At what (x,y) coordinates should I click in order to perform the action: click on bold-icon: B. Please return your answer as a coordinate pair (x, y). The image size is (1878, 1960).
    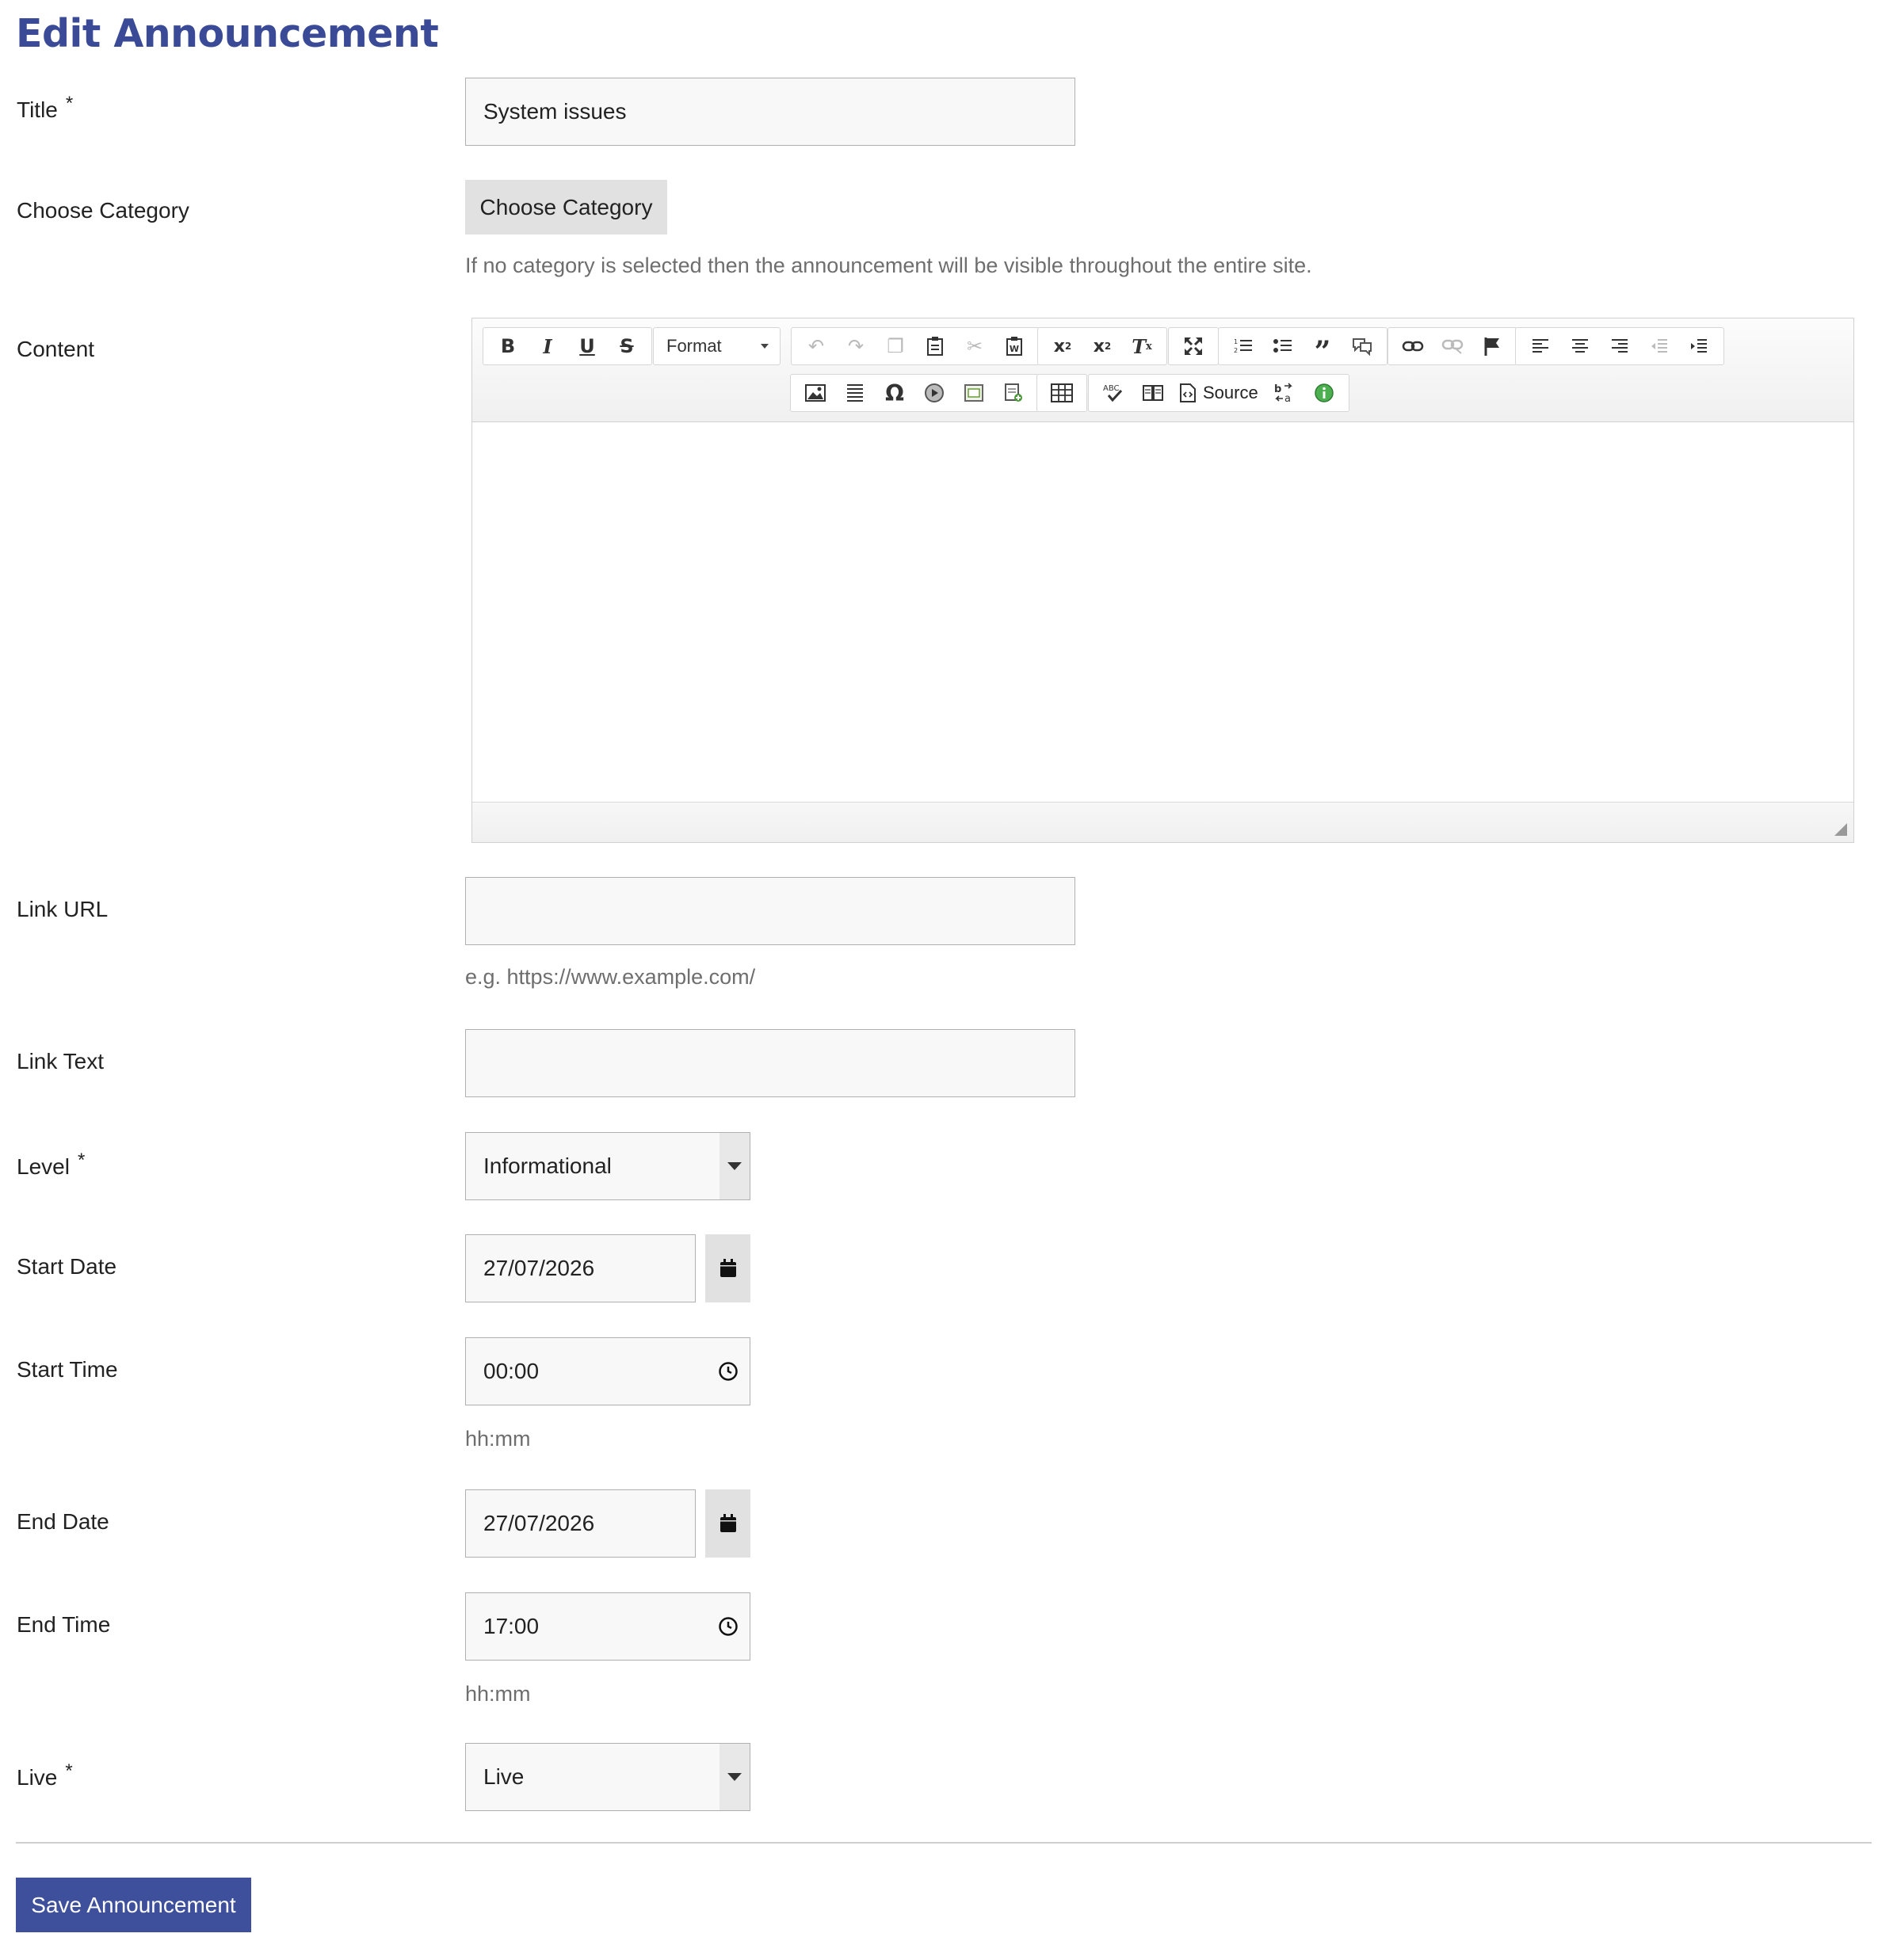
    Looking at the image, I should click on (508, 346).